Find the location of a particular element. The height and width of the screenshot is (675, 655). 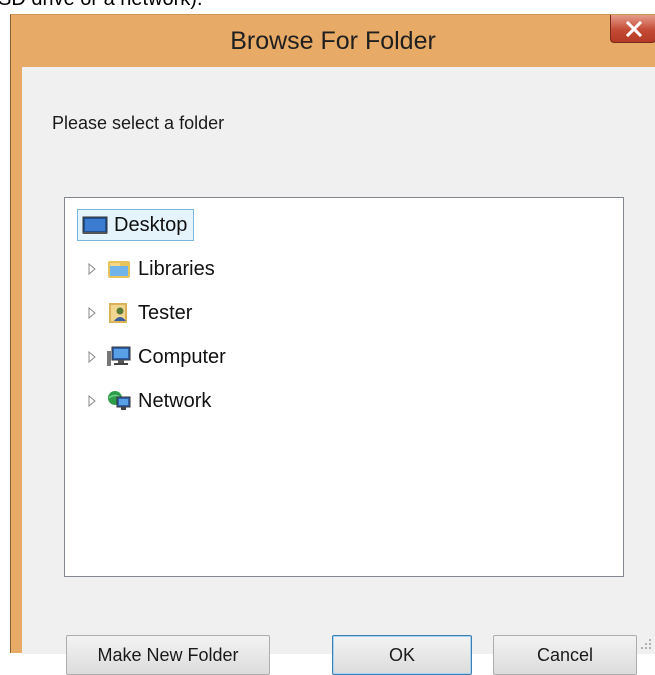

background-document-text: SD drive or a network). is located at coordinates (101, 5).